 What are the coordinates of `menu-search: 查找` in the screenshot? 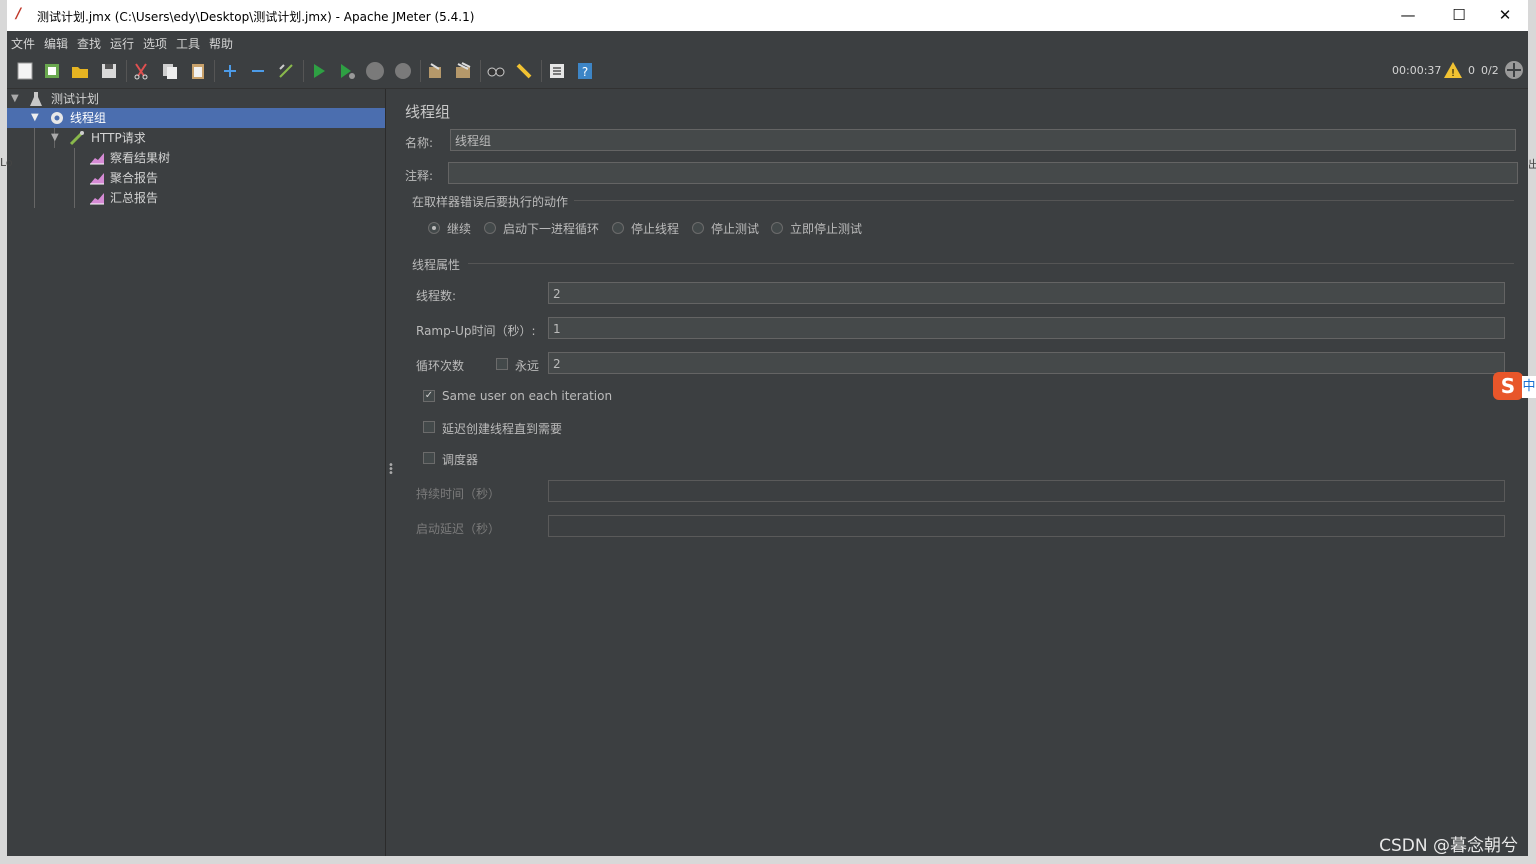 It's located at (89, 43).